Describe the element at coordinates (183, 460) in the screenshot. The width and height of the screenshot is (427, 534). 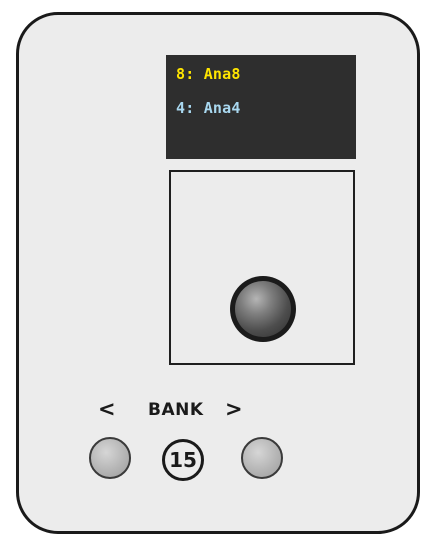
I see `bank-number-badge: 15` at that location.